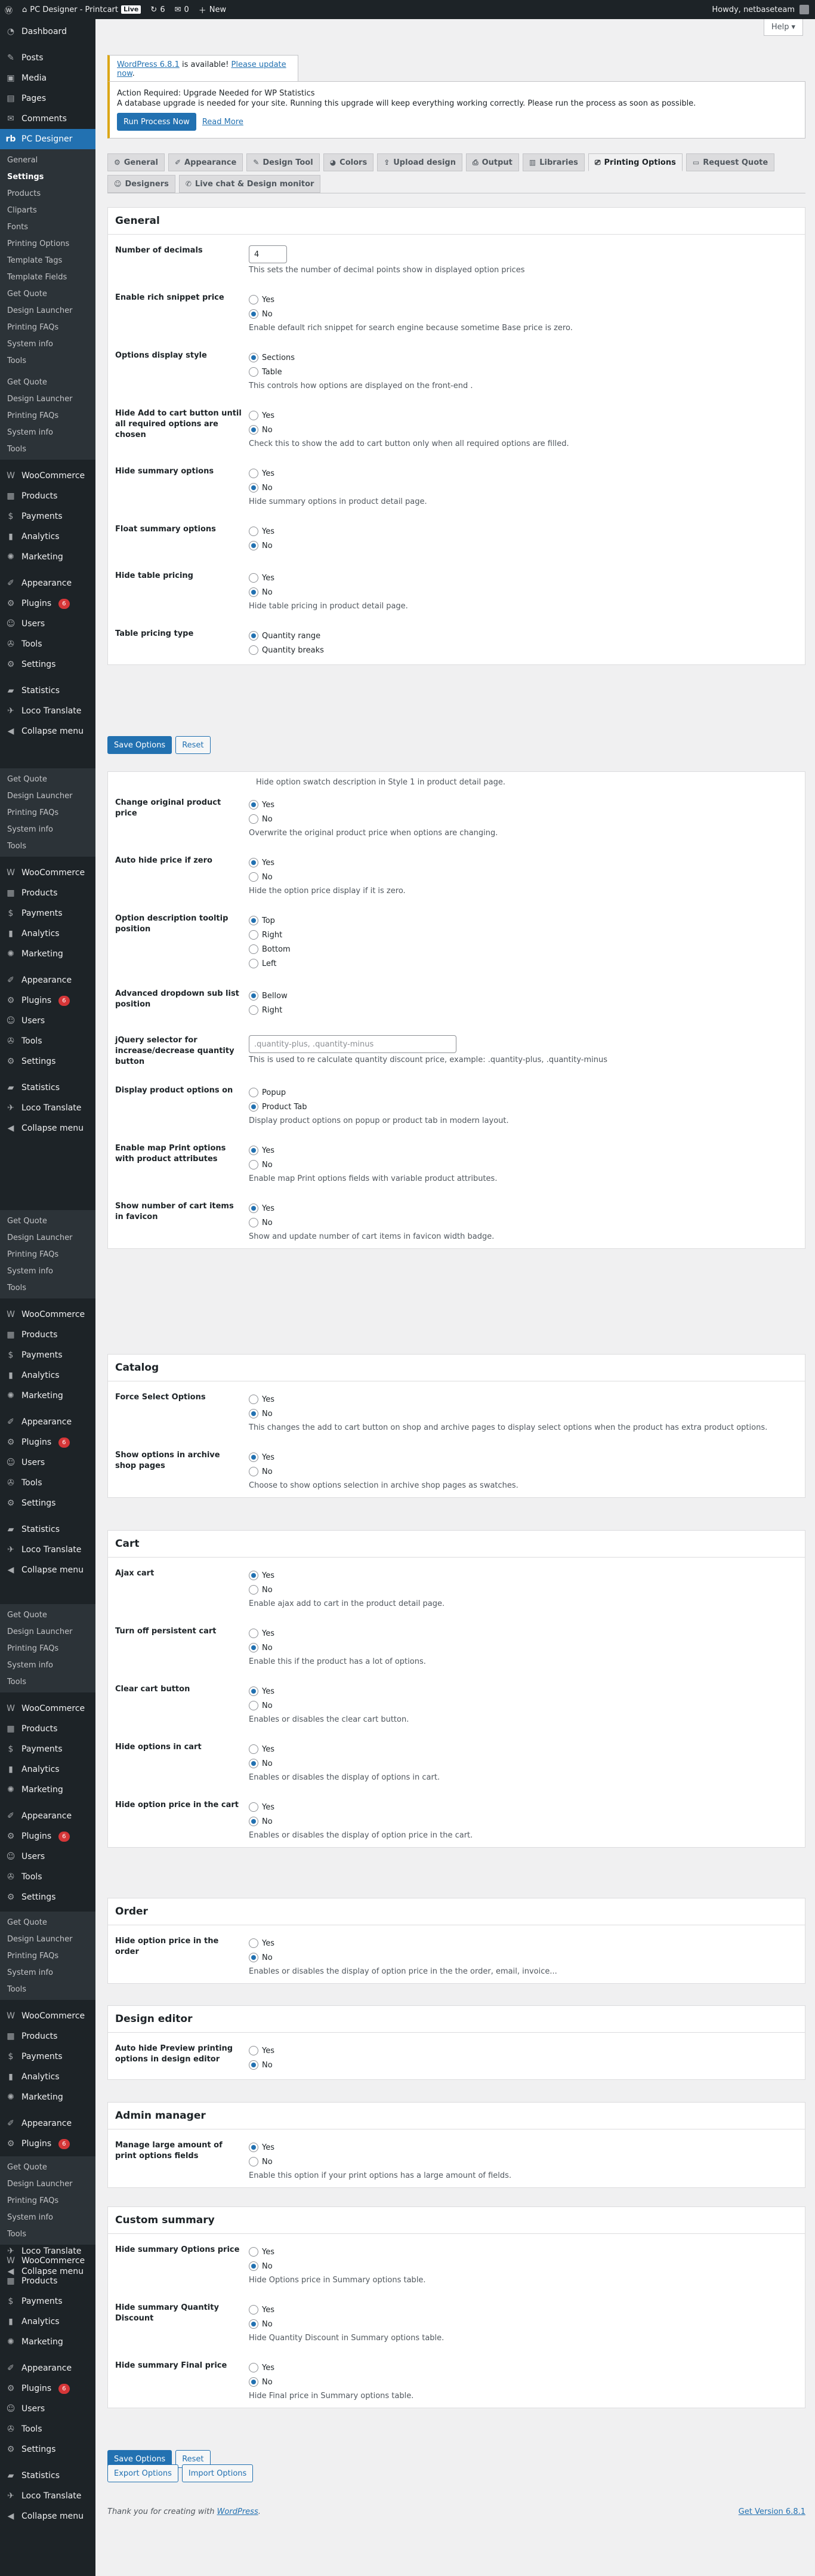 This screenshot has height=2576, width=815. Describe the element at coordinates (523, 1092) in the screenshot. I see `radio-display-product-options-on-popup: Popup` at that location.